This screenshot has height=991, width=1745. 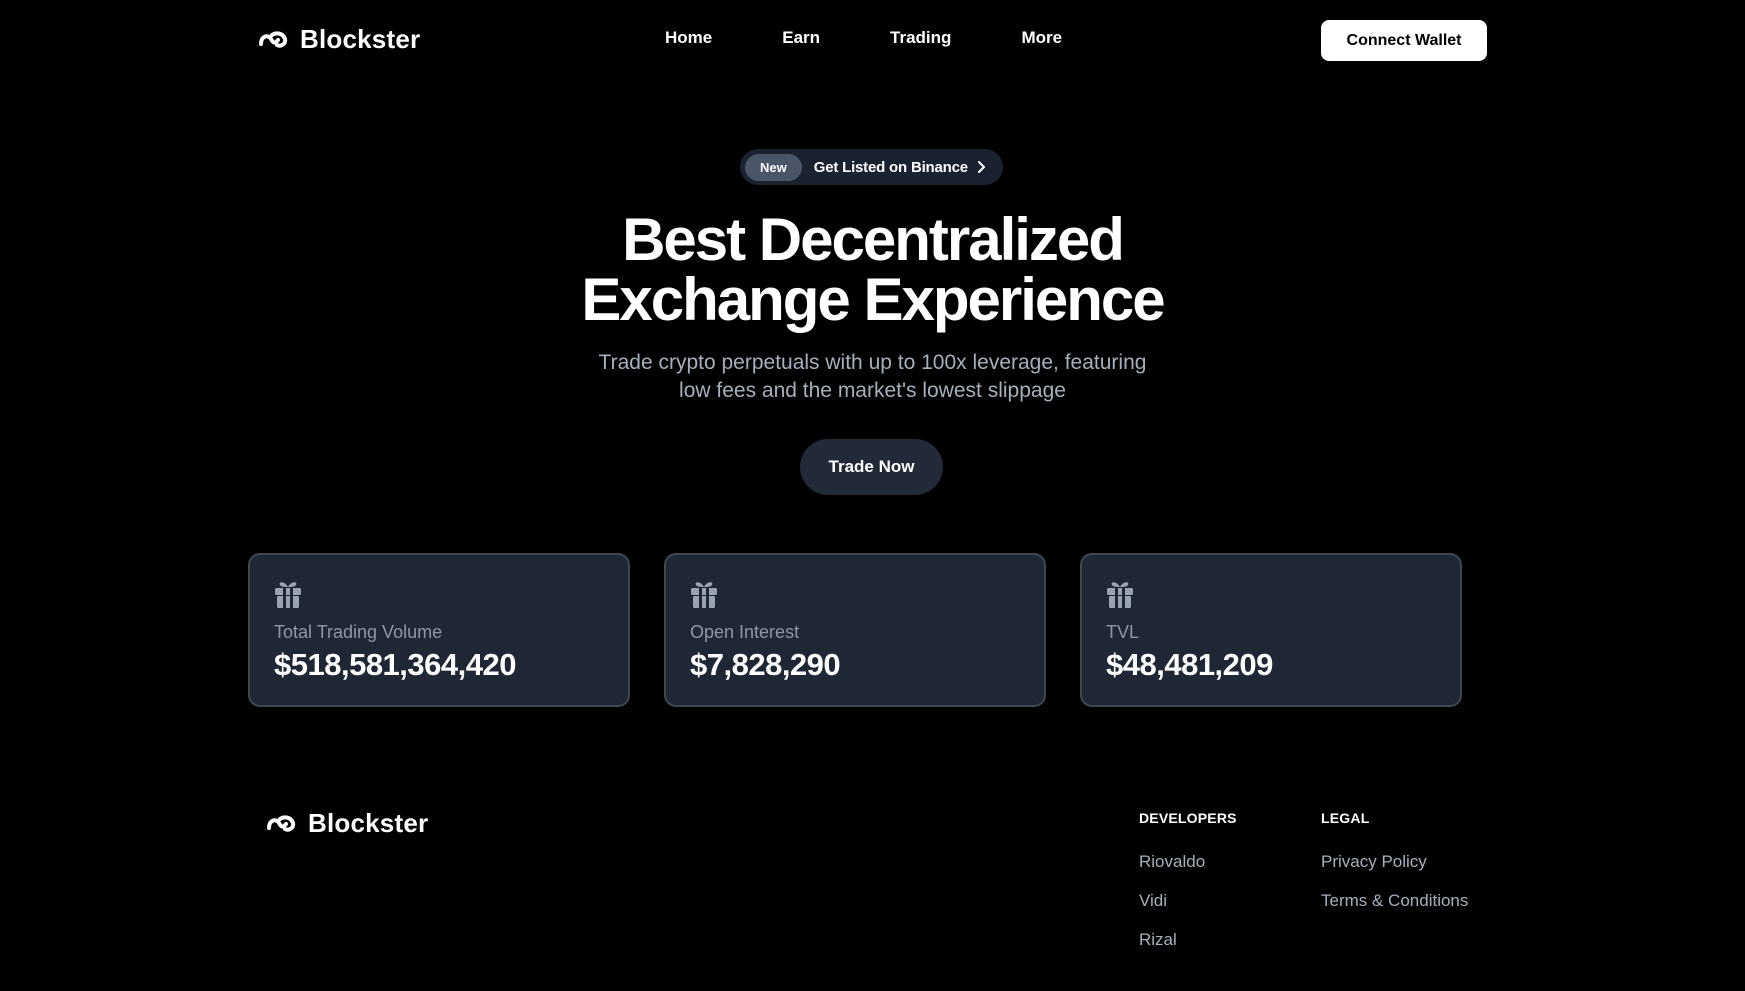 What do you see at coordinates (1188, 901) in the screenshot?
I see `footer-link-vidi: Vidi` at bounding box center [1188, 901].